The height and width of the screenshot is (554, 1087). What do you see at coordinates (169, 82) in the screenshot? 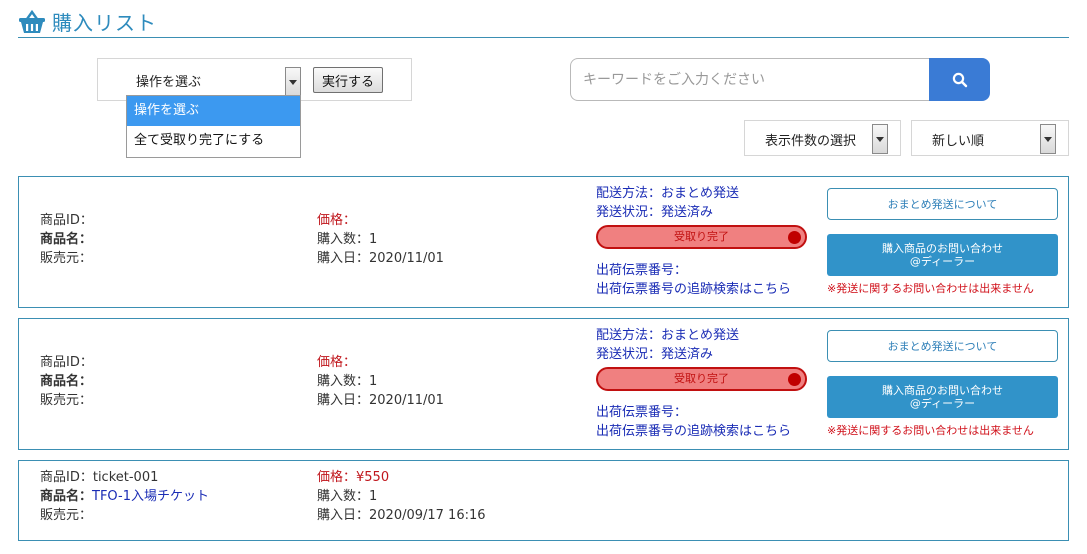
I see `bulk-action-selected: 操作を選ぶ` at bounding box center [169, 82].